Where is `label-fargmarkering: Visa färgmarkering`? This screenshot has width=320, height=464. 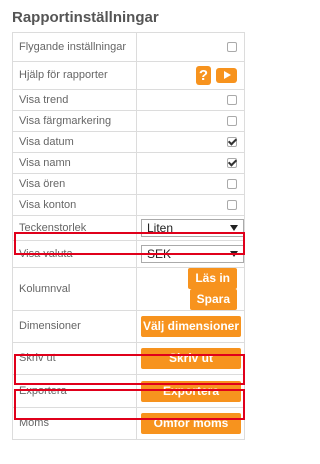
label-fargmarkering: Visa färgmarkering is located at coordinates (74, 121).